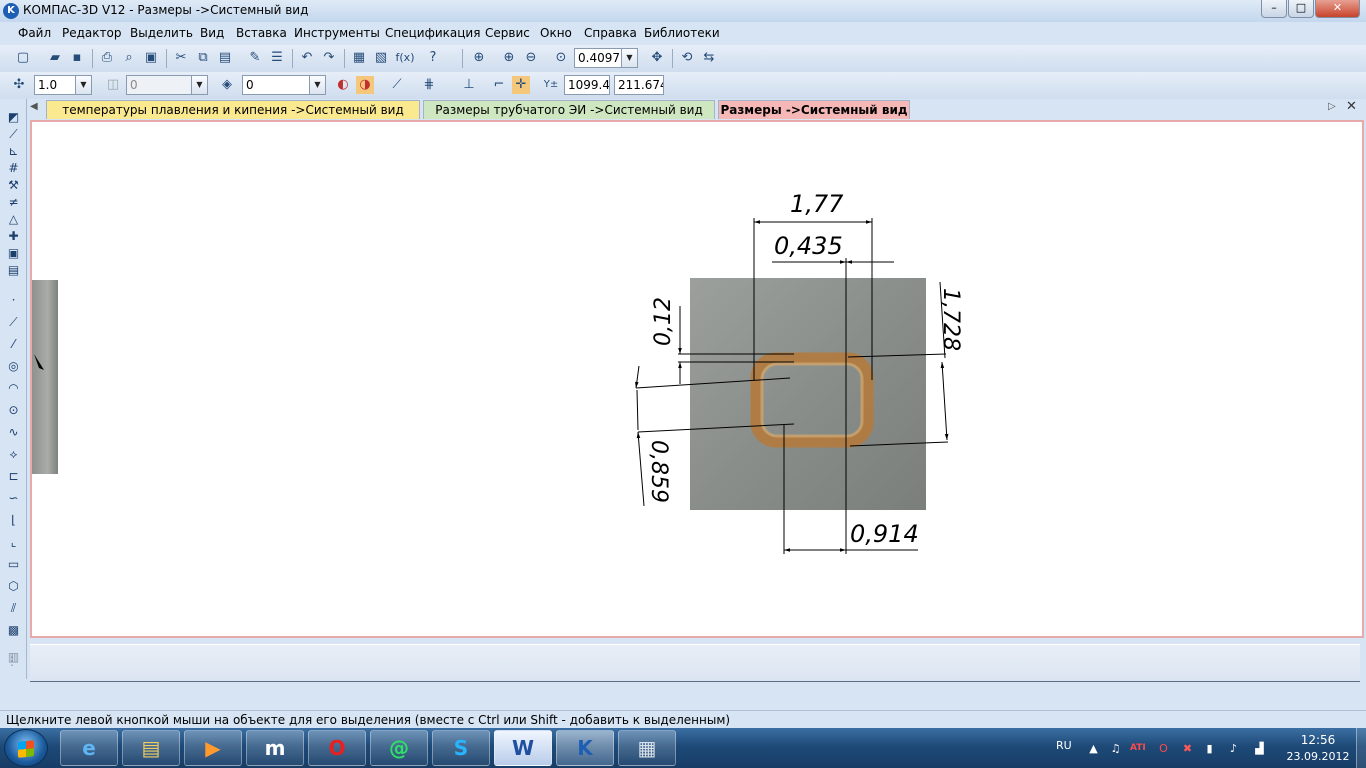 Image resolution: width=1366 pixels, height=768 pixels. I want to click on redo-icon: ↷, so click(329, 58).